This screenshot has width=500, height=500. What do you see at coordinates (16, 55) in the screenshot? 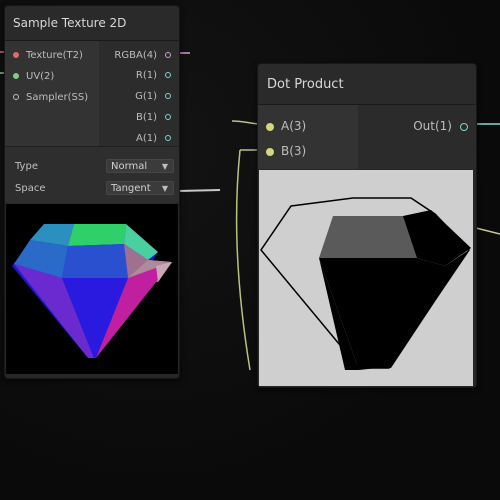
I see `texture-port-icon` at bounding box center [16, 55].